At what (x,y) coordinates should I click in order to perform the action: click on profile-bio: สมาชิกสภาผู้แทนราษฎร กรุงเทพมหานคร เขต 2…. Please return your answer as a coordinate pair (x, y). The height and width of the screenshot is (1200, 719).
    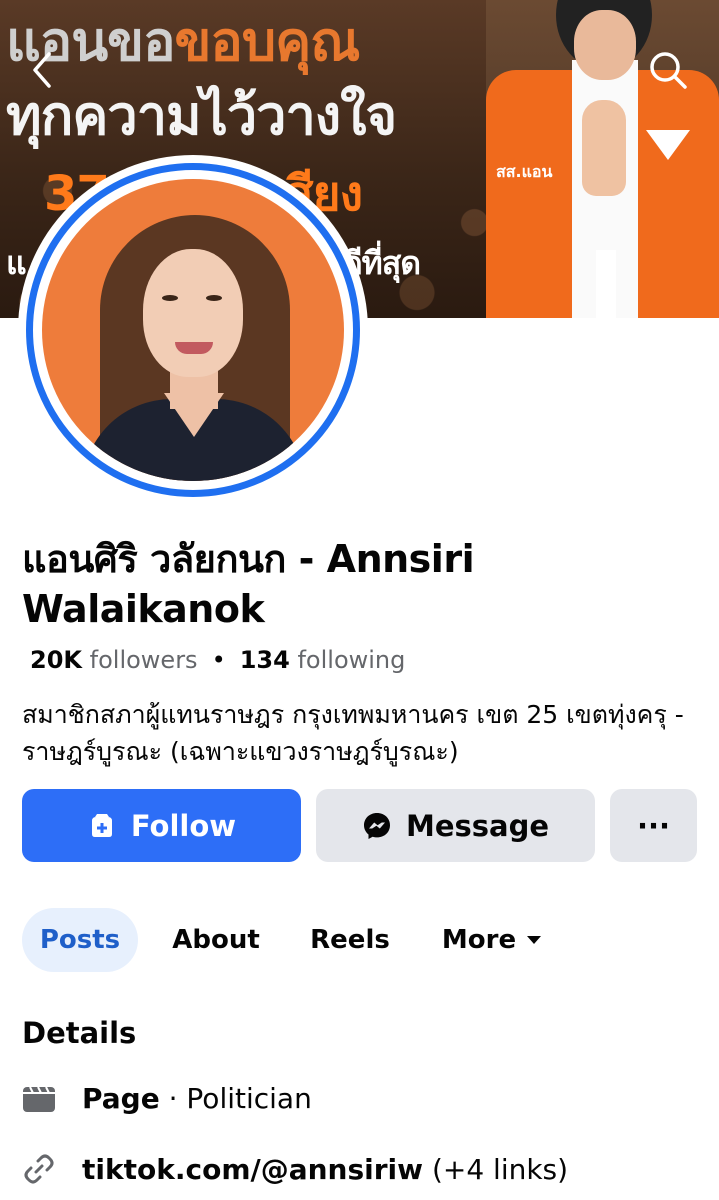
    Looking at the image, I should click on (353, 733).